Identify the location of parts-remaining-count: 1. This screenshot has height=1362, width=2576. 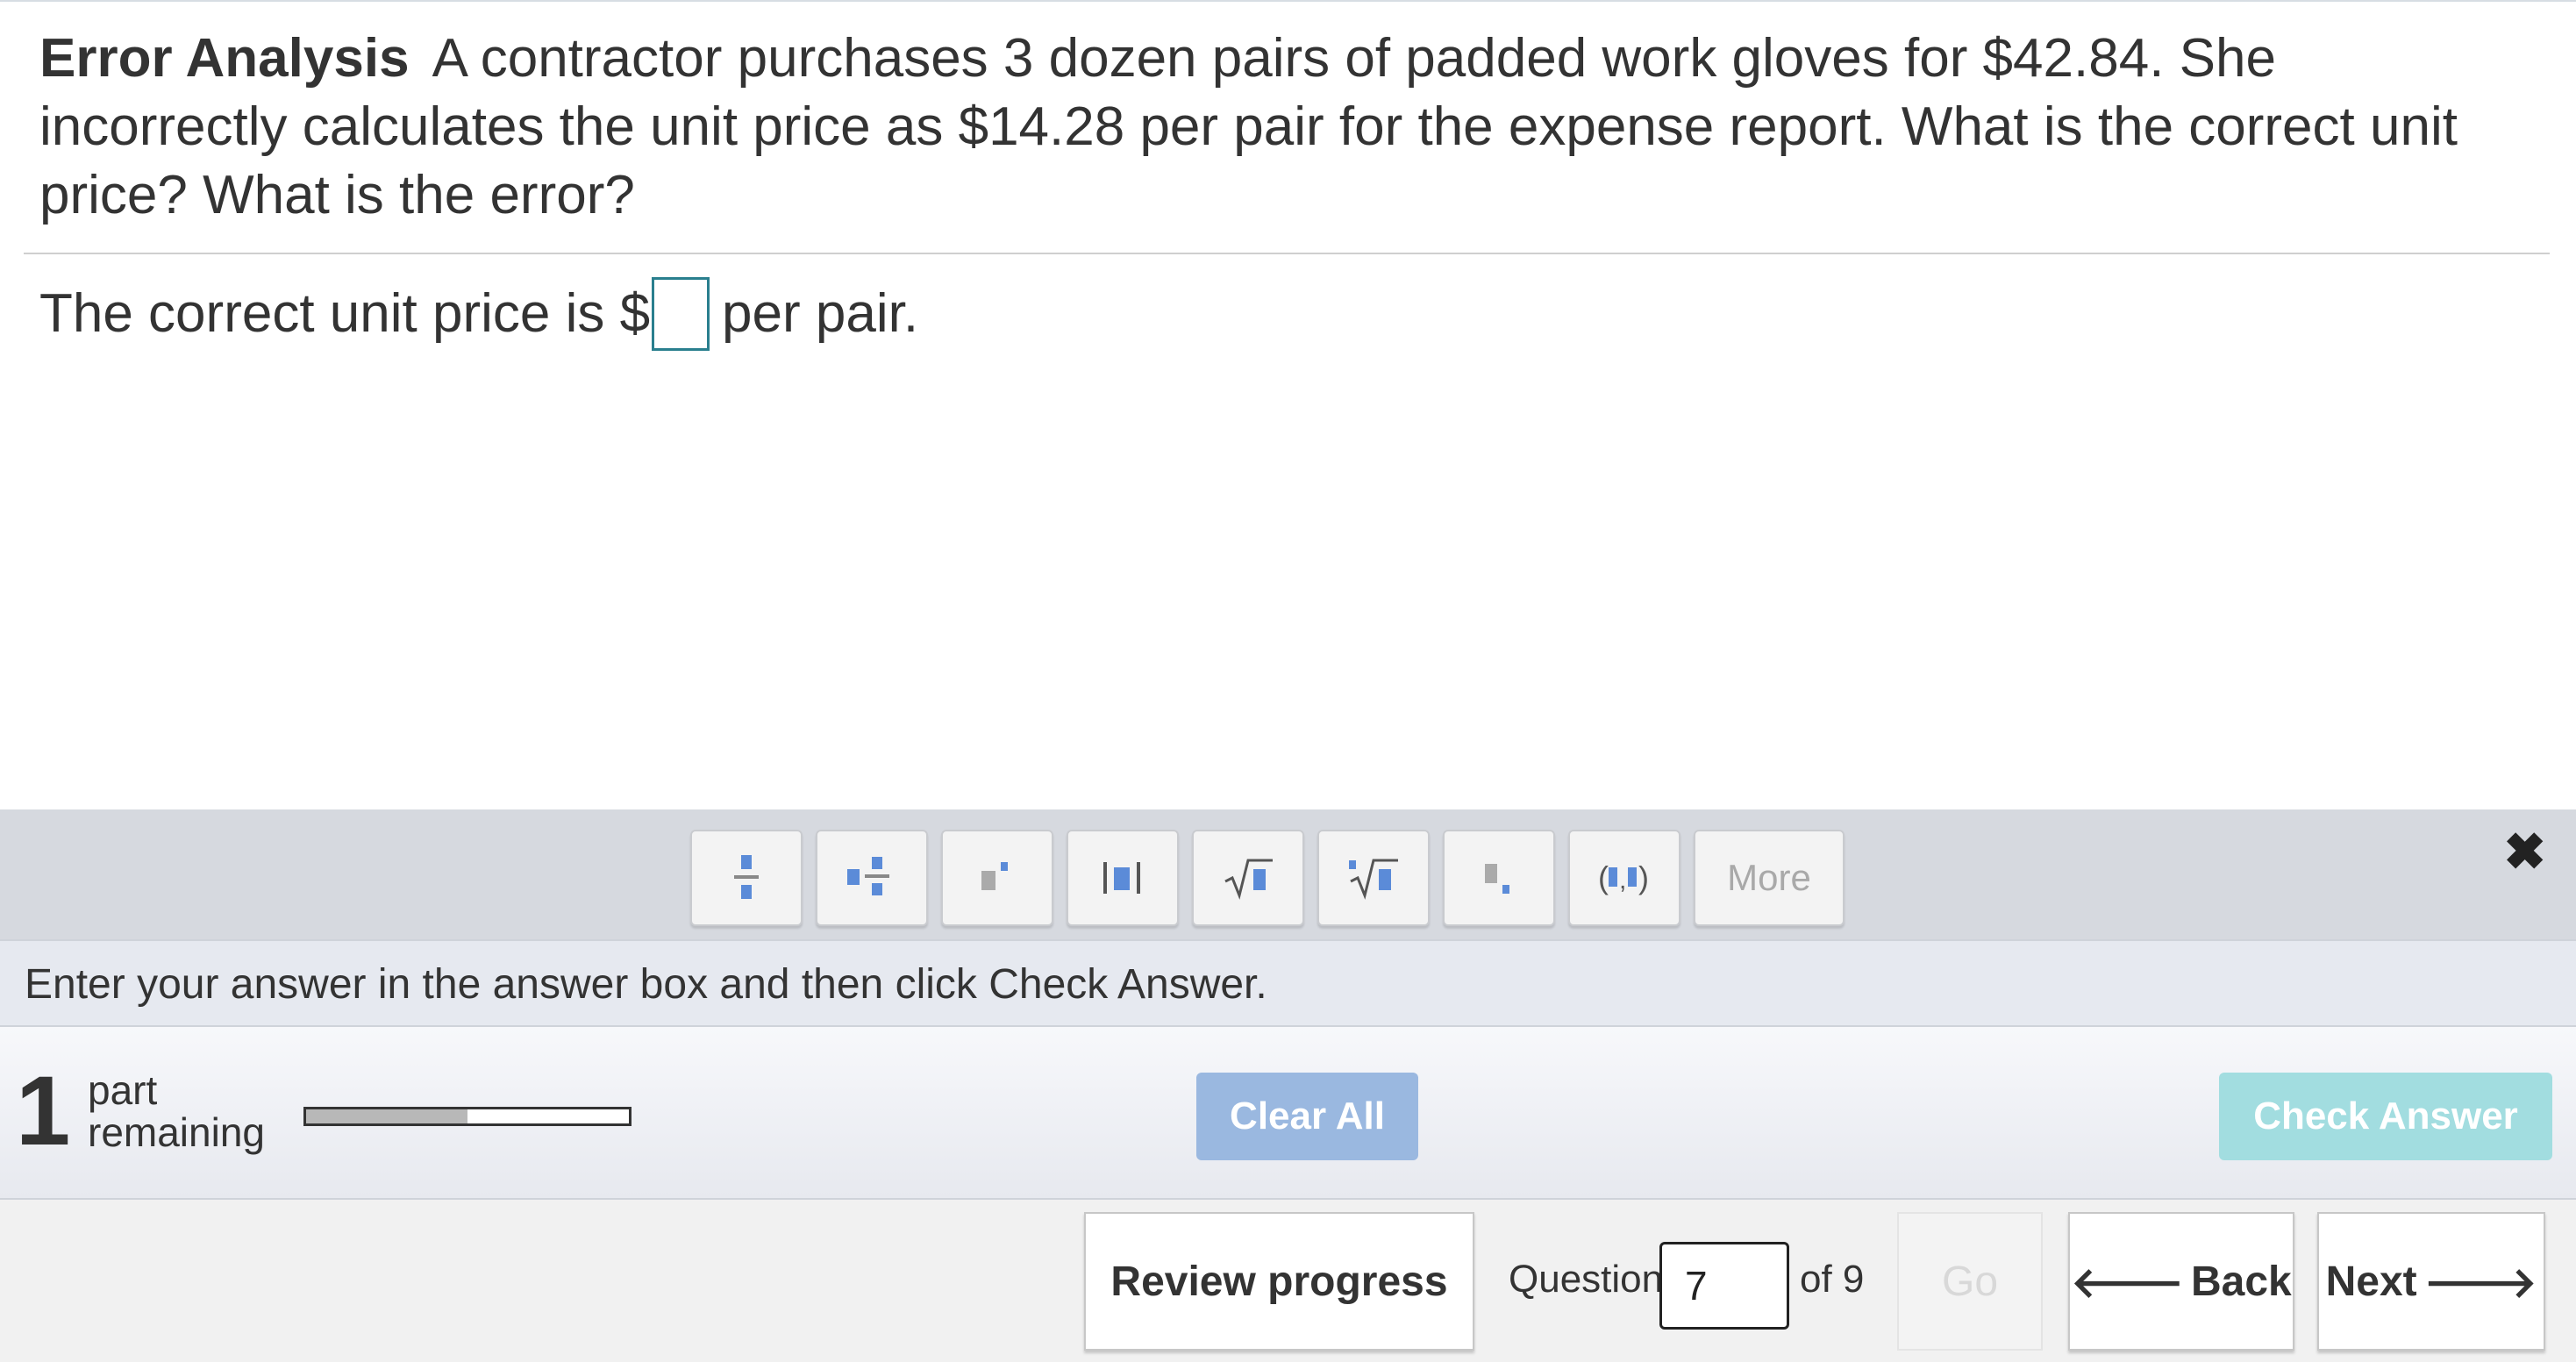
(44, 1111).